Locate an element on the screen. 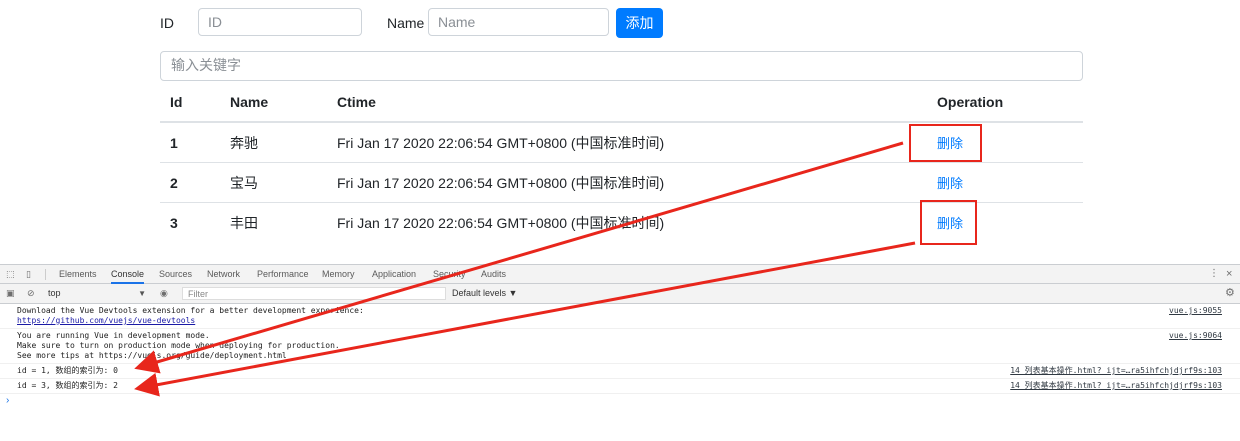 The width and height of the screenshot is (1240, 441). table-header: Id Name Ctime Operation is located at coordinates (621, 103).